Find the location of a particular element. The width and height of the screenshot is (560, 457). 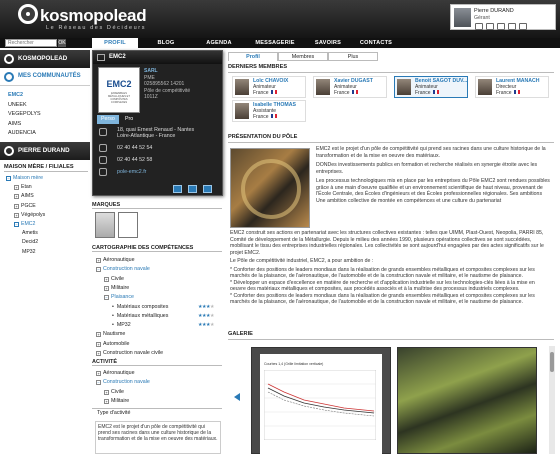

tree-item: − Maison mère is located at coordinates (24, 178).